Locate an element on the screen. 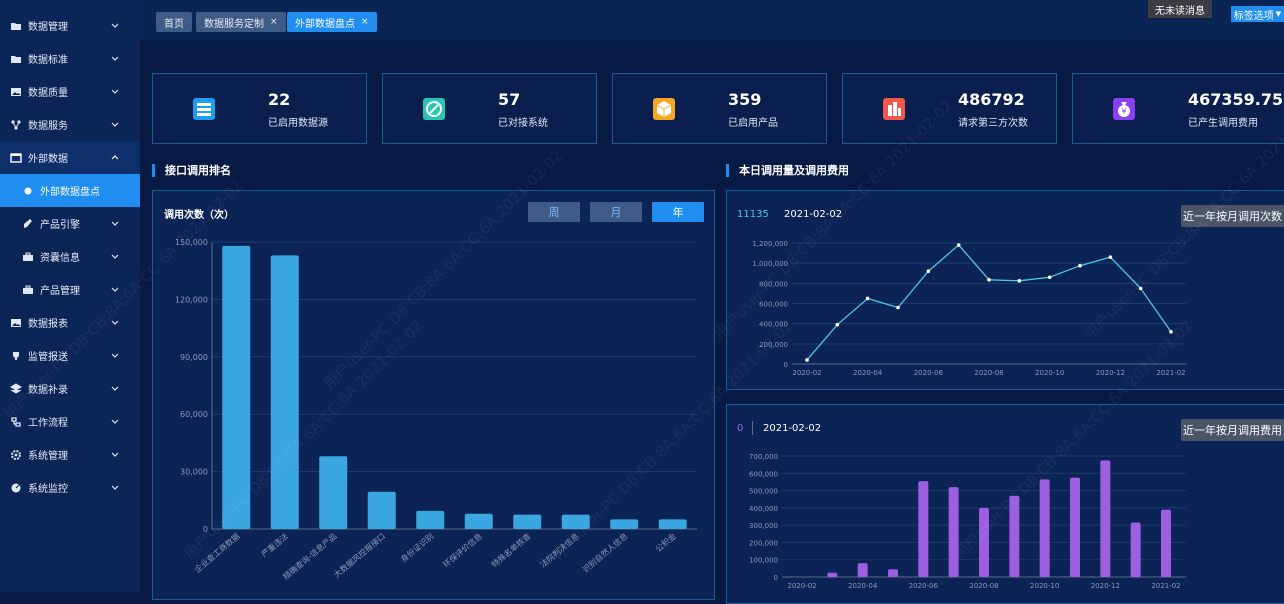 The width and height of the screenshot is (1284, 604). period-year-button: 年 is located at coordinates (678, 212).